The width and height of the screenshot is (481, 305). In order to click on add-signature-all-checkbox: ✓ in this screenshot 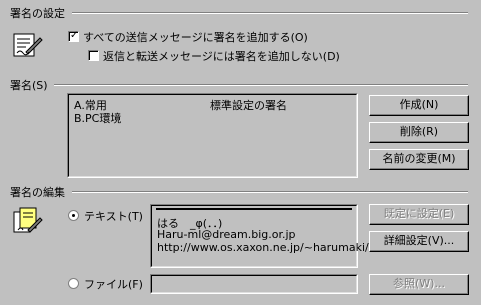, I will do `click(73, 36)`.